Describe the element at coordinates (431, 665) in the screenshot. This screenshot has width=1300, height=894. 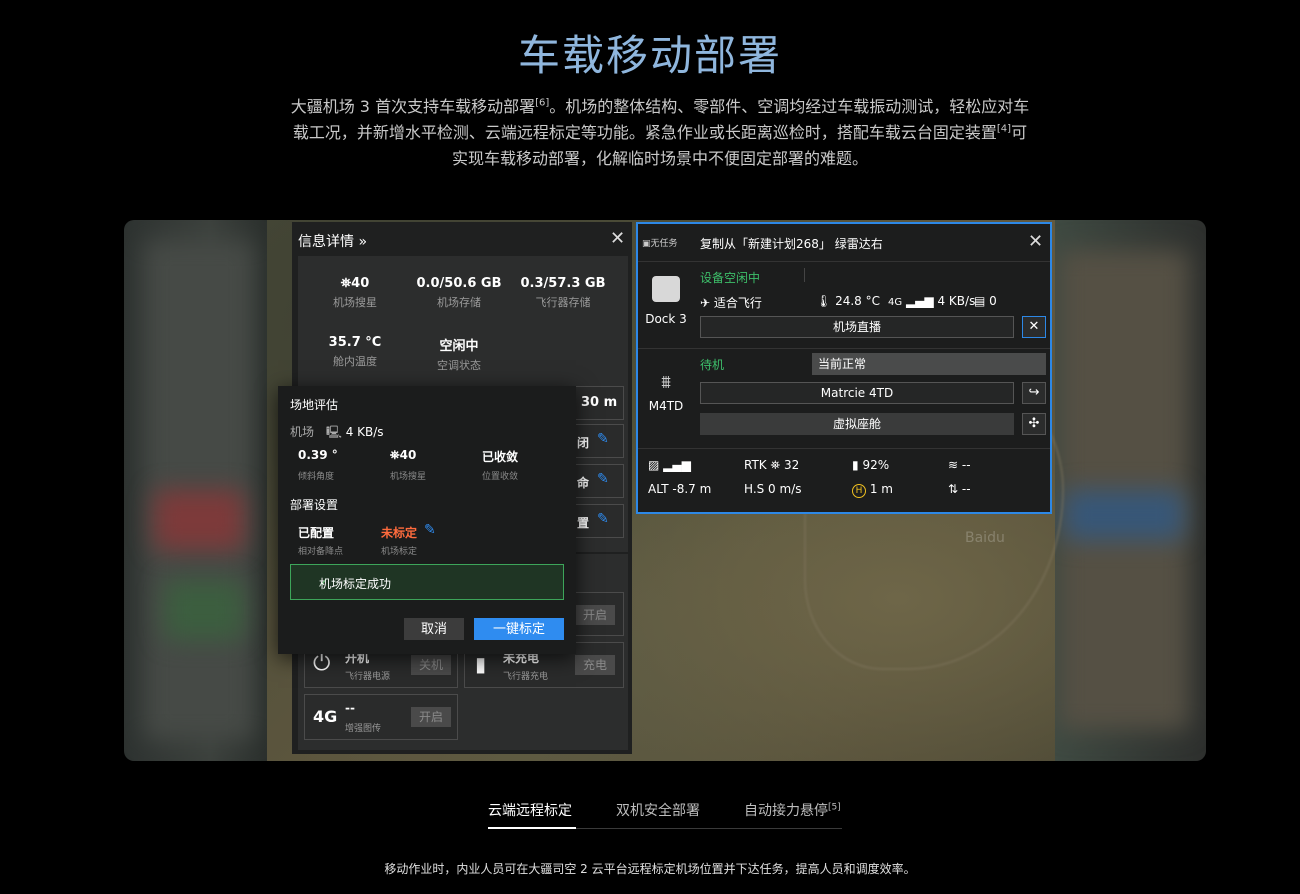
I see `power-off-button: 关机` at that location.